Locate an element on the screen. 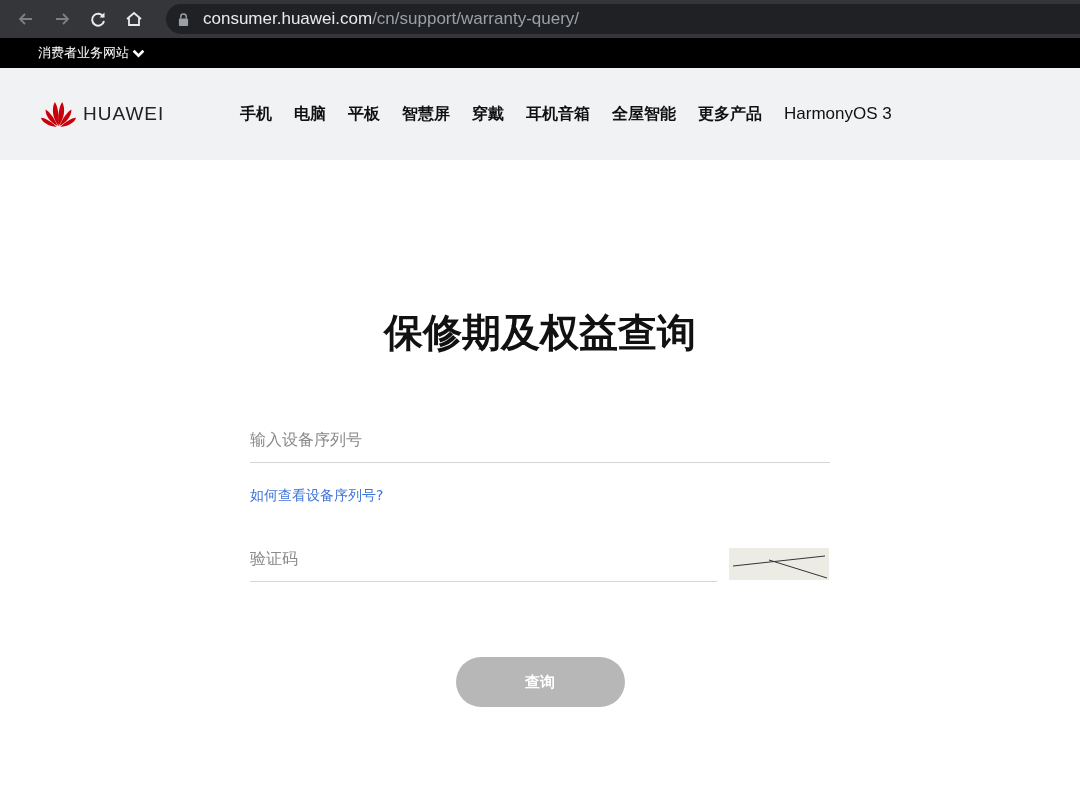 Image resolution: width=1080 pixels, height=810 pixels. nav-link: HarmonyOS 3 is located at coordinates (838, 114).